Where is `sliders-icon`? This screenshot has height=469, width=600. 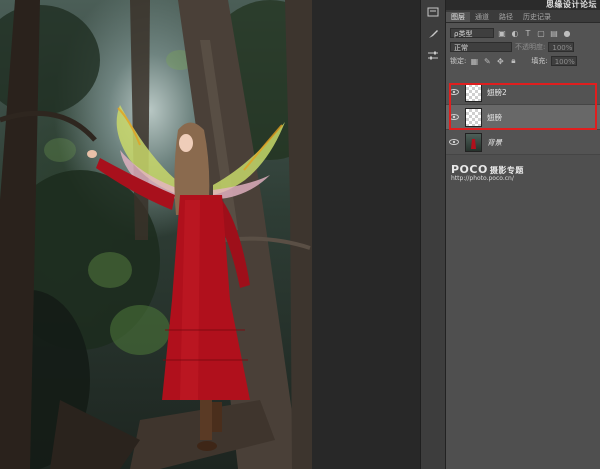 sliders-icon is located at coordinates (433, 57).